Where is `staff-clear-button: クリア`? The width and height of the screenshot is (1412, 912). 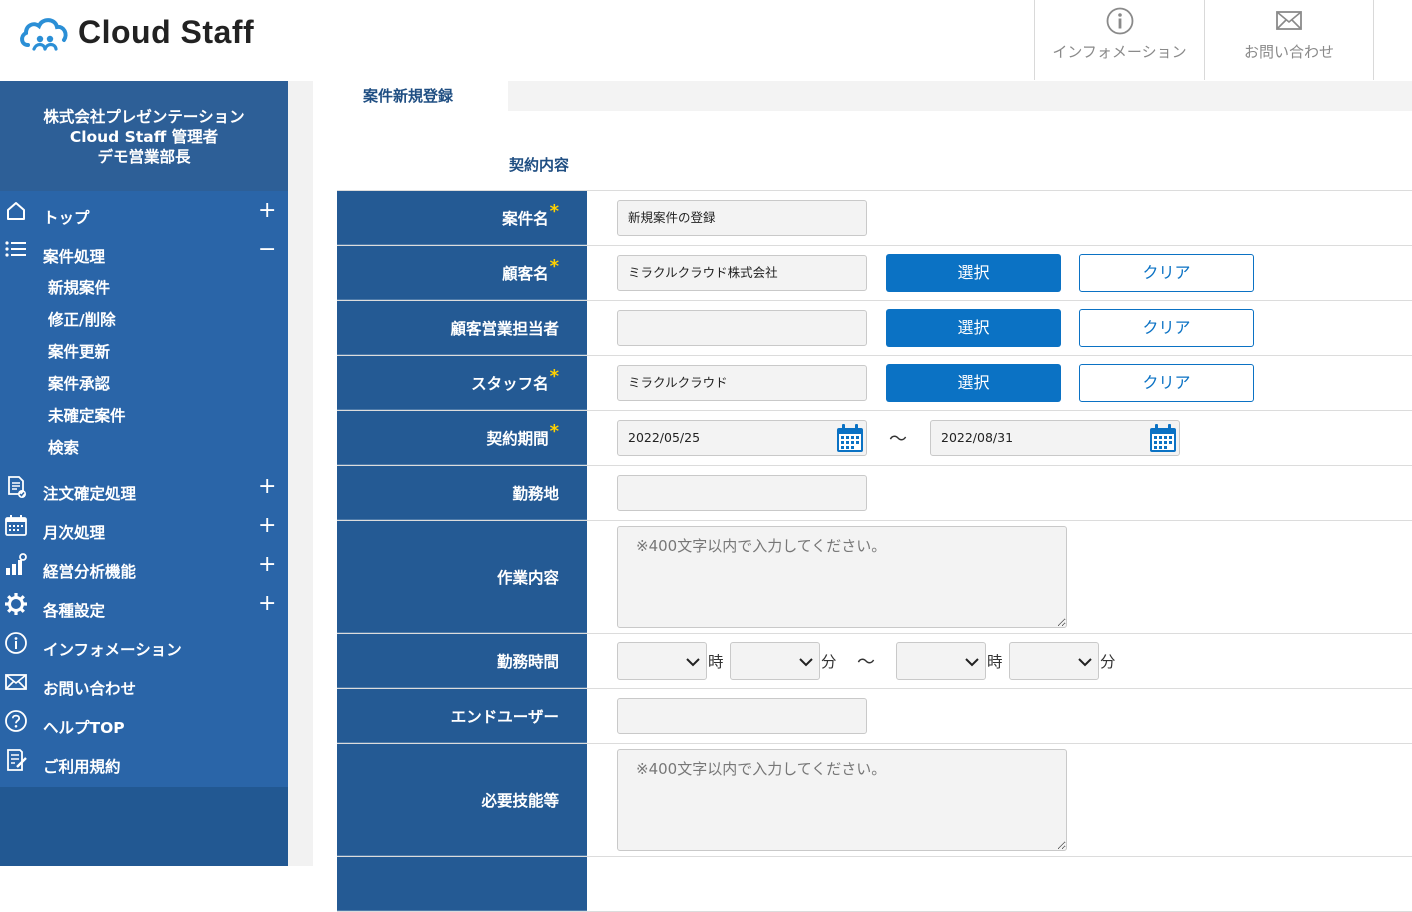 staff-clear-button: クリア is located at coordinates (1166, 383).